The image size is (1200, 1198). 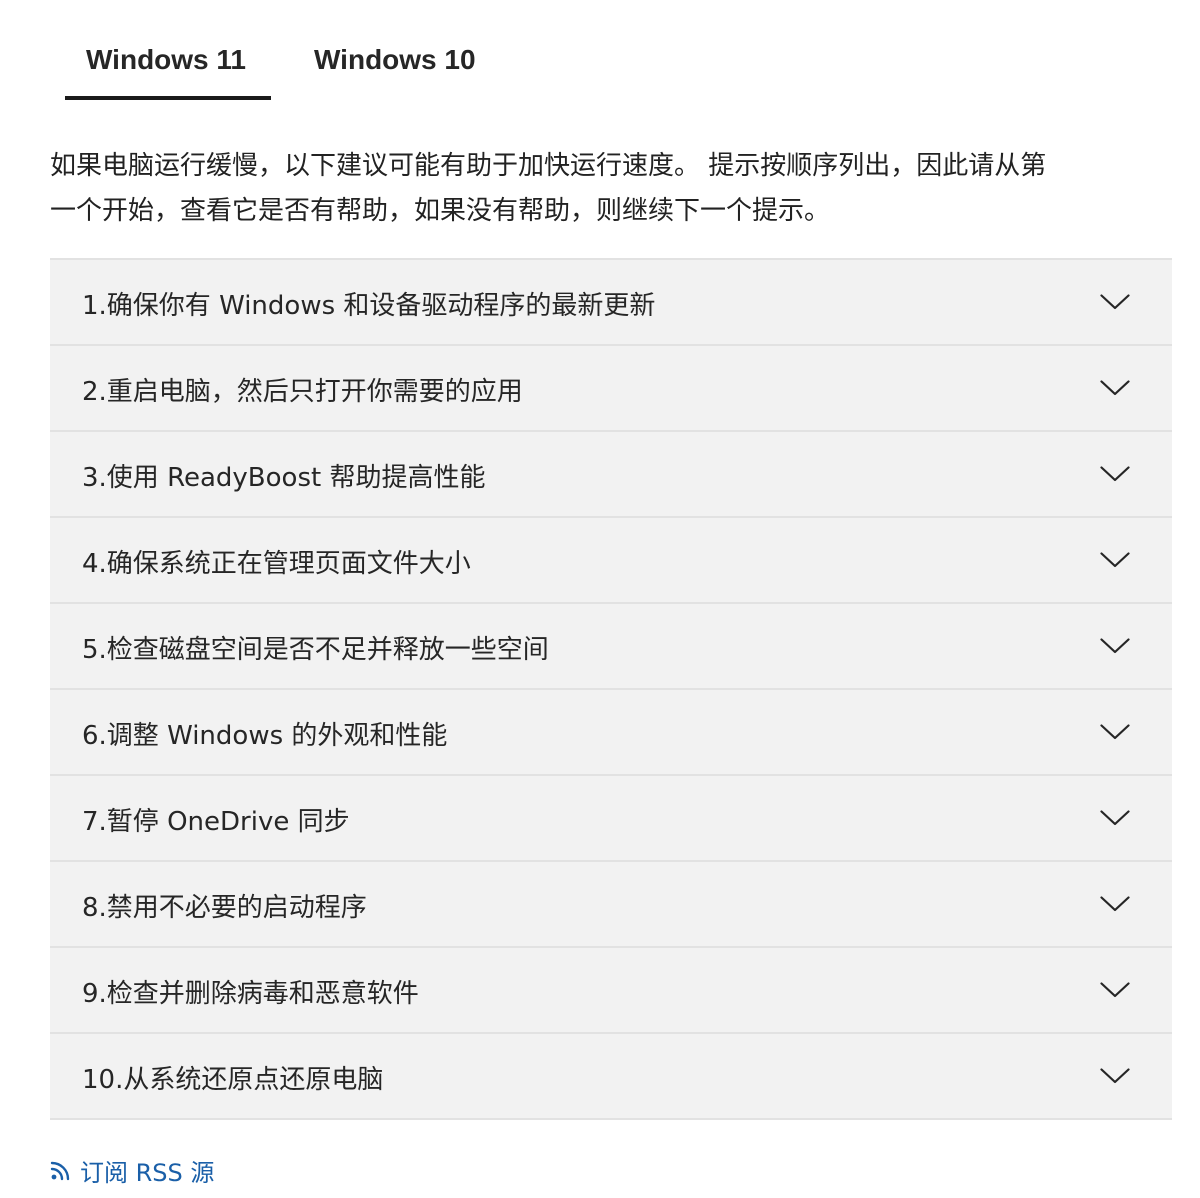 What do you see at coordinates (611, 733) in the screenshot?
I see `accordion-item: 6.调整 Windows 的外观和性能` at bounding box center [611, 733].